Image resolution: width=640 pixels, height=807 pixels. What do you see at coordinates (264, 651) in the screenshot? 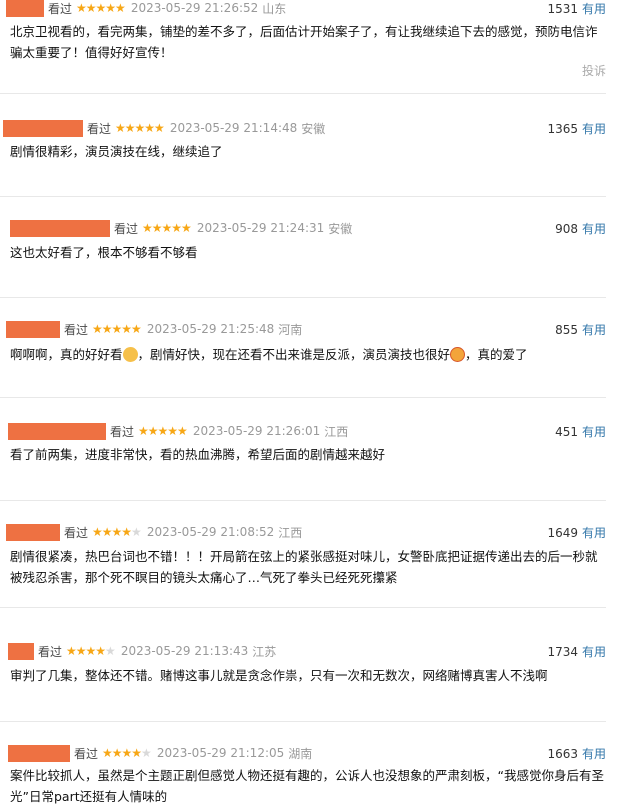
I see `review-location: 江苏` at bounding box center [264, 651].